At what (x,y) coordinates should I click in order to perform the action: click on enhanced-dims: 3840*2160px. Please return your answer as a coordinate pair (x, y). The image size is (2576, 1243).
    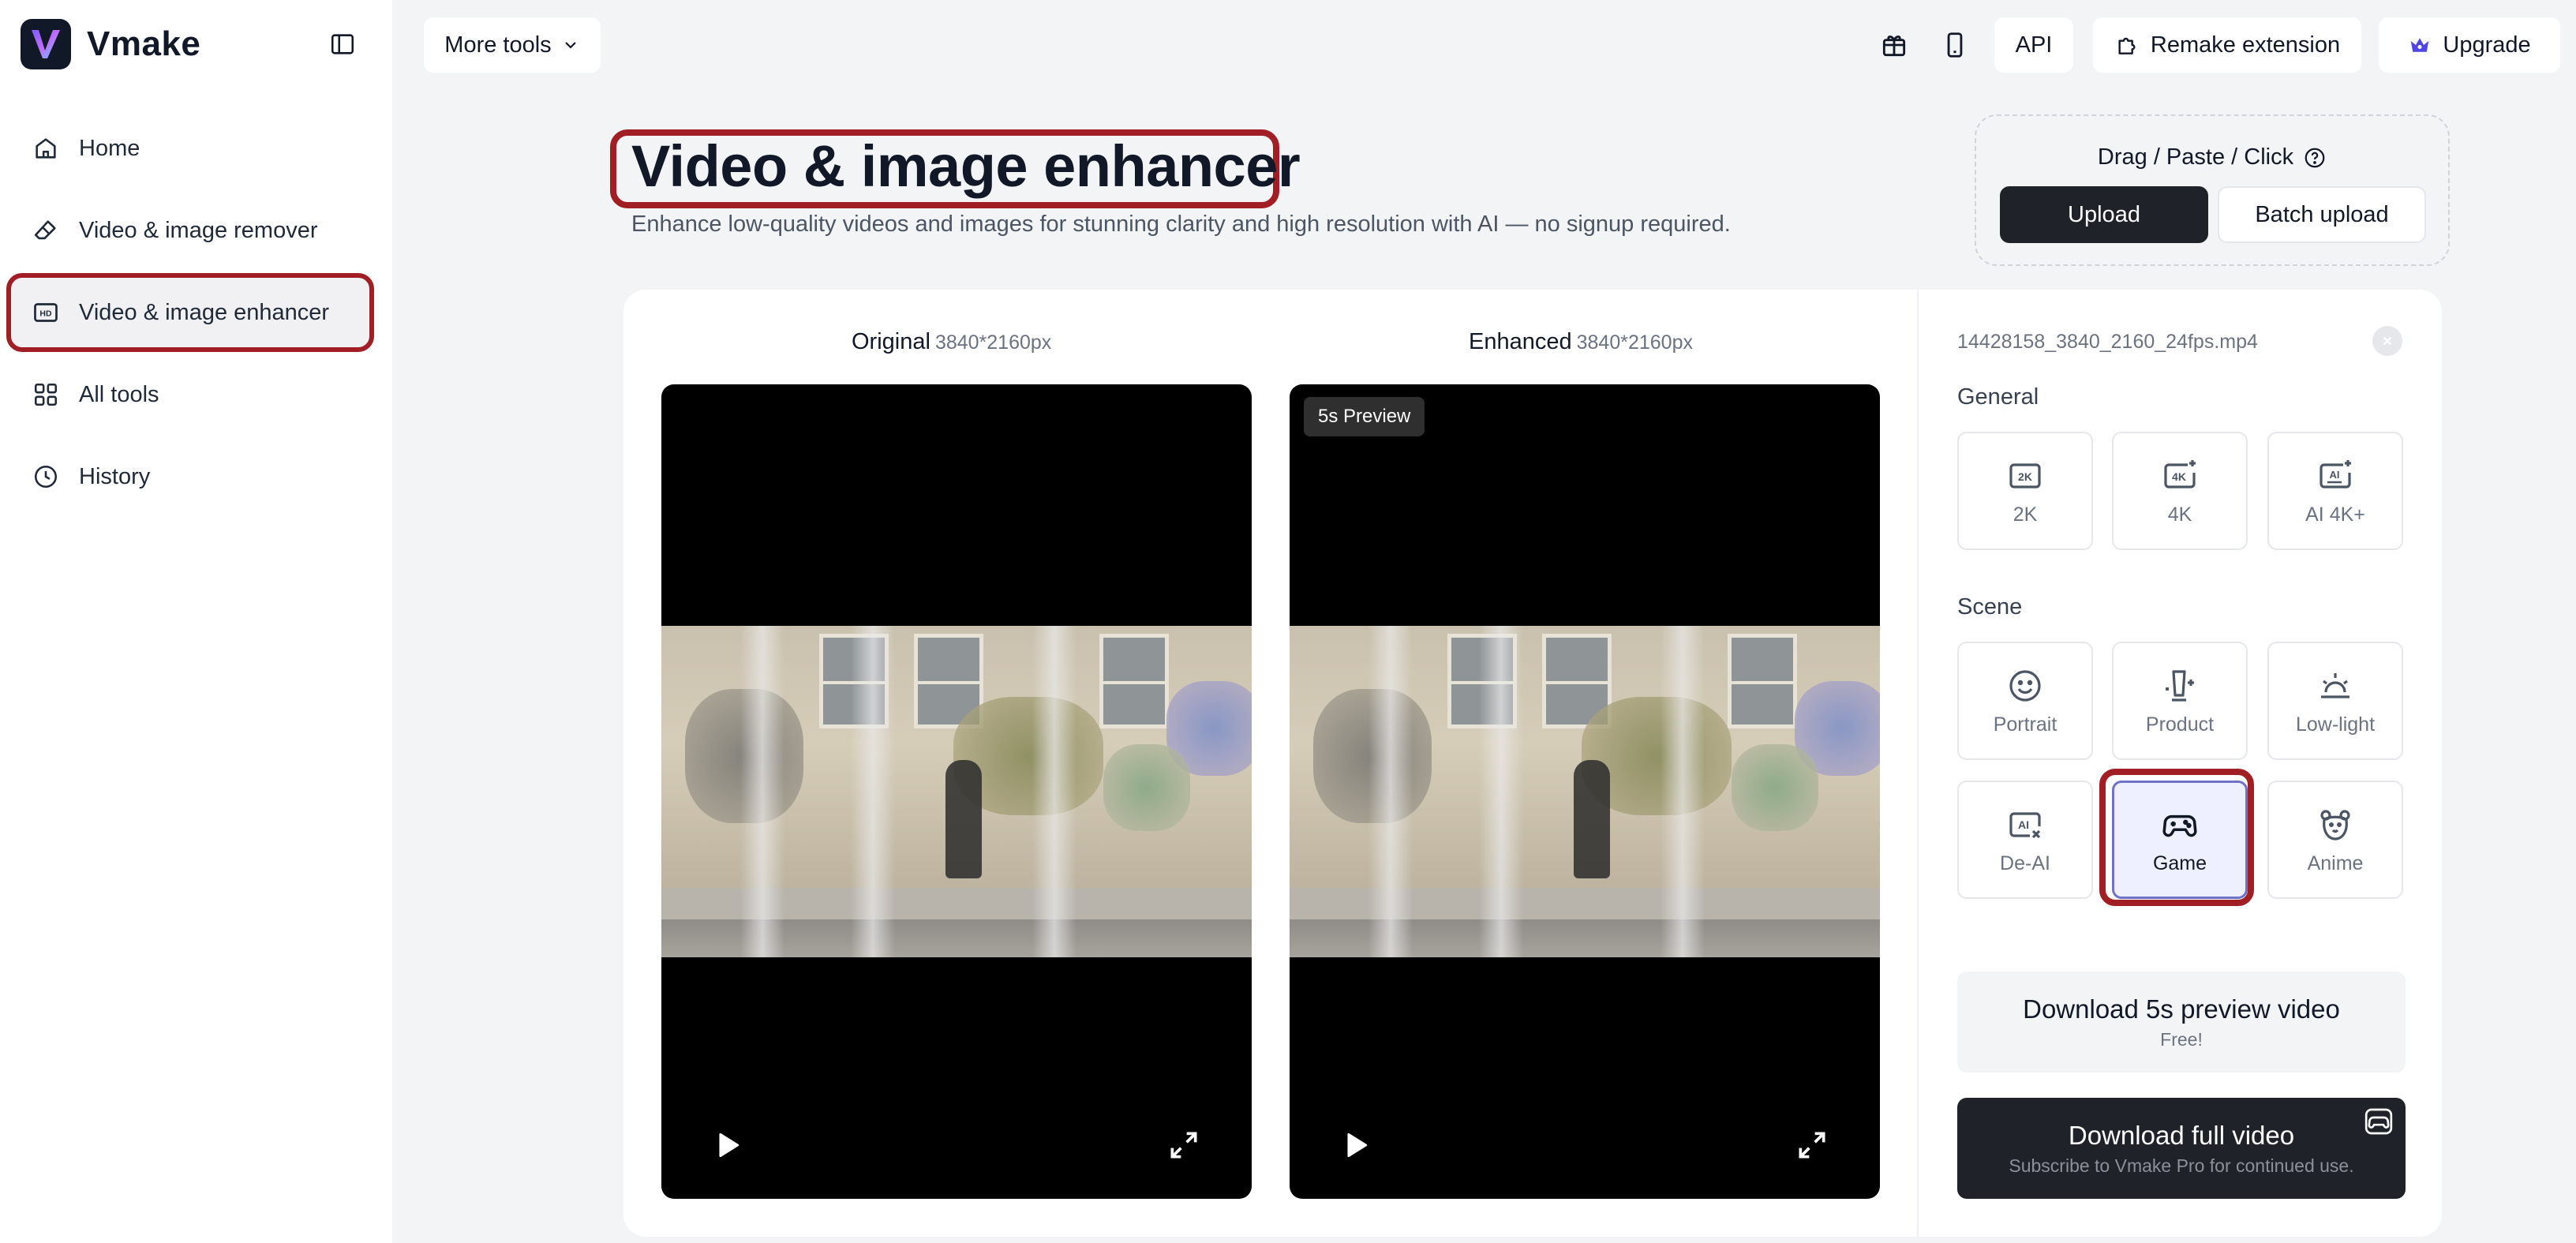
    Looking at the image, I should click on (1634, 342).